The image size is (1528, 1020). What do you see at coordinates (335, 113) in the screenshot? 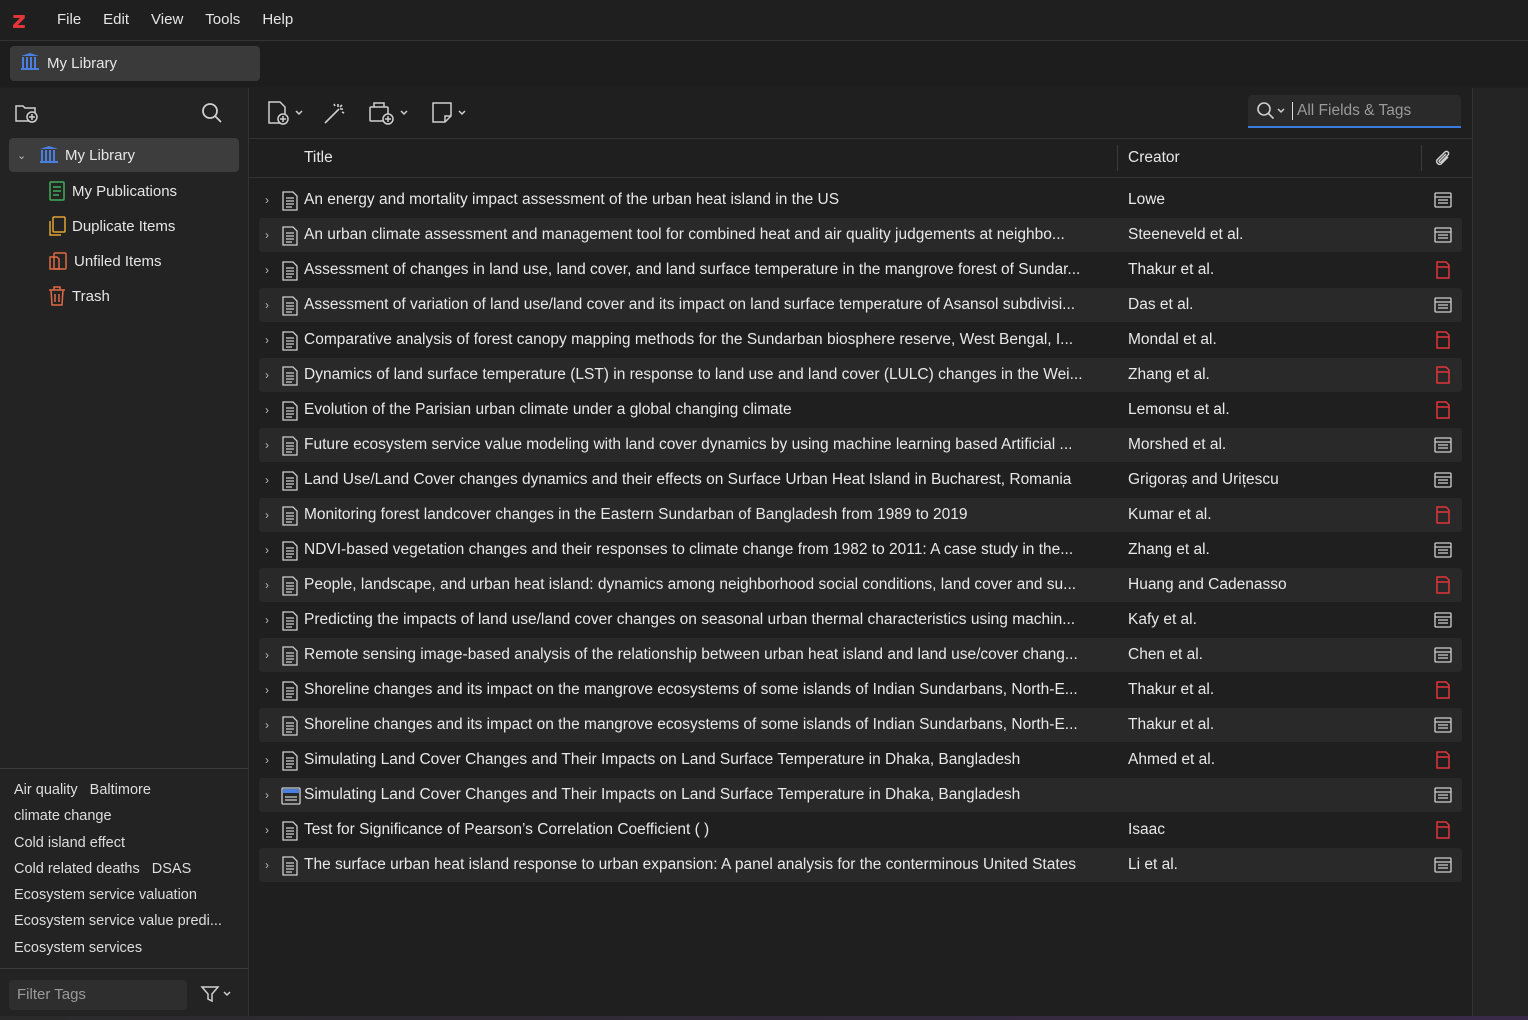
I see `add-by-identifier-button` at bounding box center [335, 113].